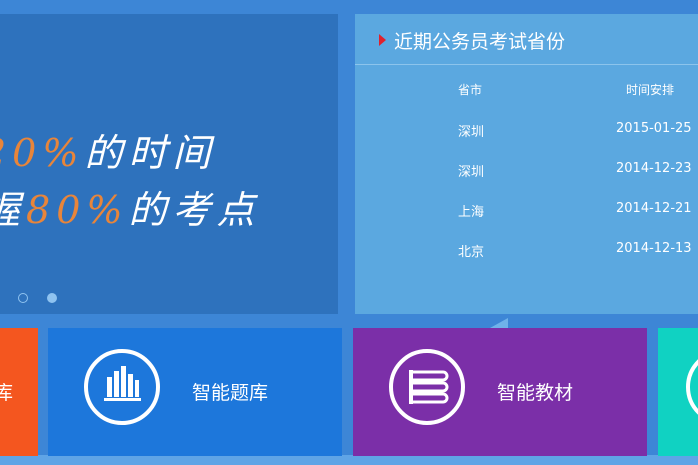 The width and height of the screenshot is (698, 465). I want to click on banner-text-2b: 的考点, so click(194, 210).